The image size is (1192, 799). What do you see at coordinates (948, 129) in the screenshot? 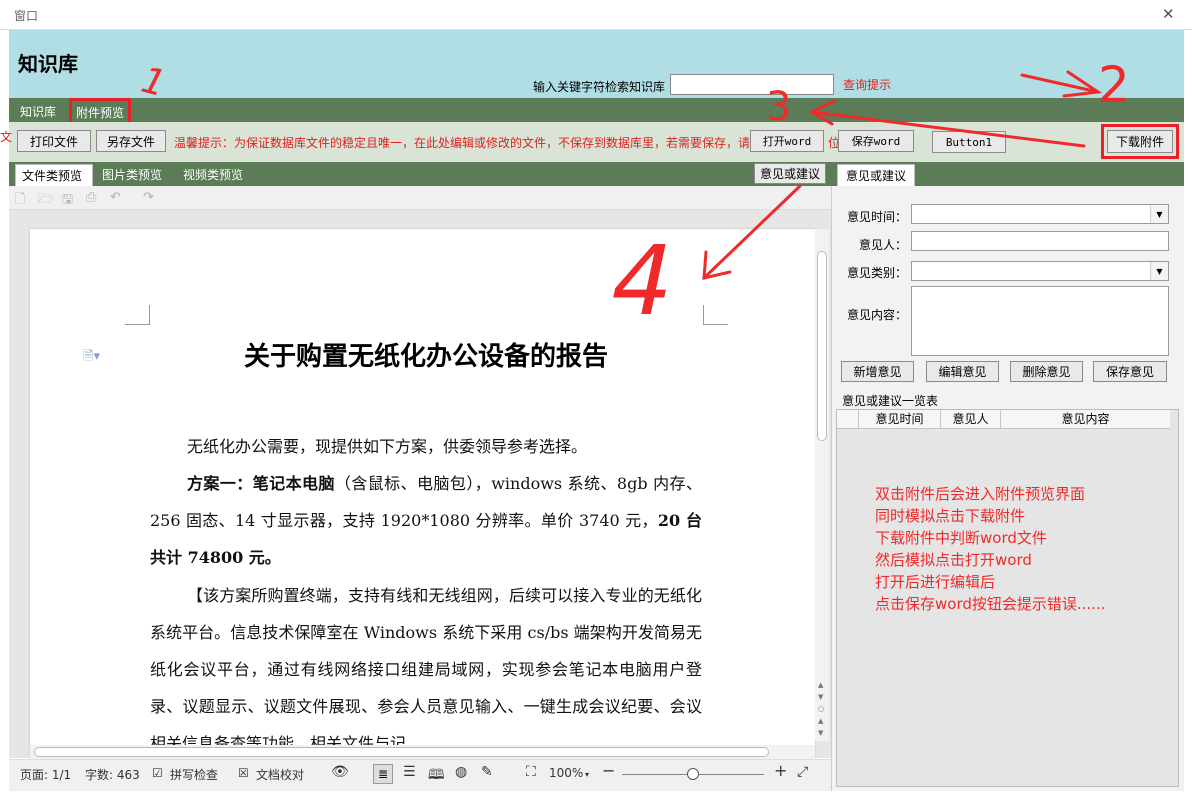
I see `arrow-3-line` at bounding box center [948, 129].